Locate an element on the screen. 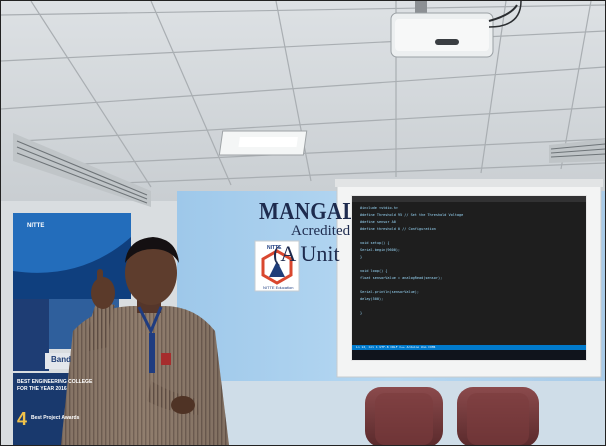 Image resolution: width=606 pixels, height=446 pixels. code-line: void setup() { is located at coordinates (375, 243).